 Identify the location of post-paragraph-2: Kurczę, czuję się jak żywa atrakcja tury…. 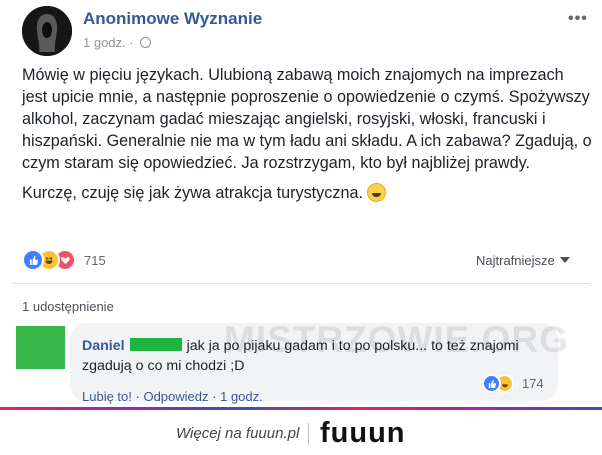
(307, 193).